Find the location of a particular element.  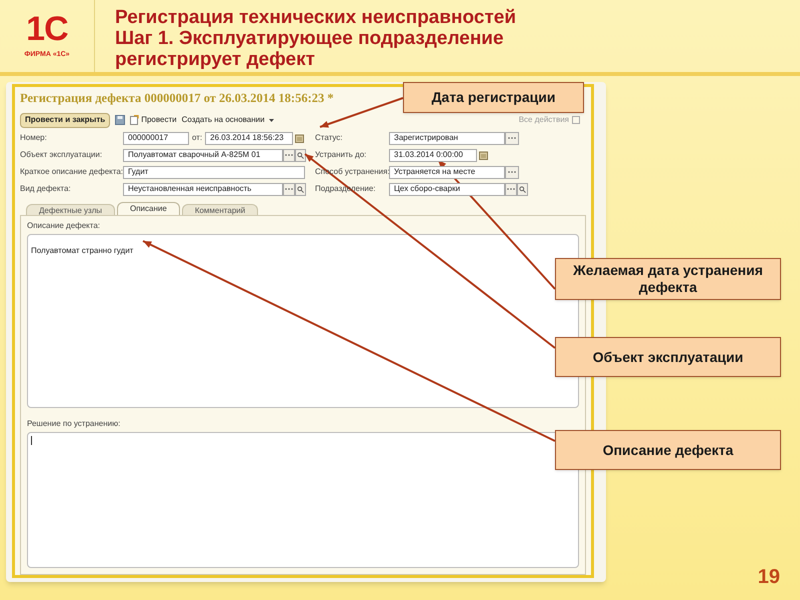

slide-title-line: Шаг 1. Эксплуатирующее подразделение is located at coordinates (310, 38).